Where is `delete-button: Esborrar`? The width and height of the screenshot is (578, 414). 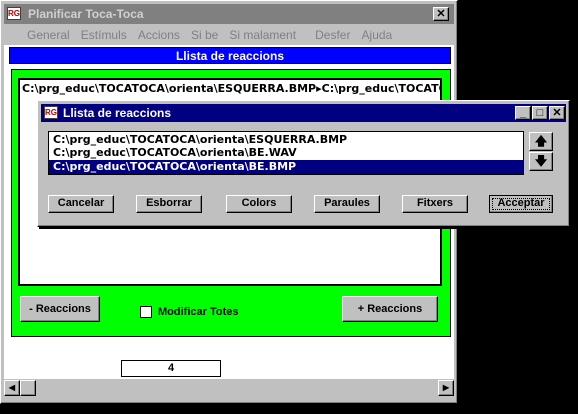
delete-button: Esborrar is located at coordinates (169, 204).